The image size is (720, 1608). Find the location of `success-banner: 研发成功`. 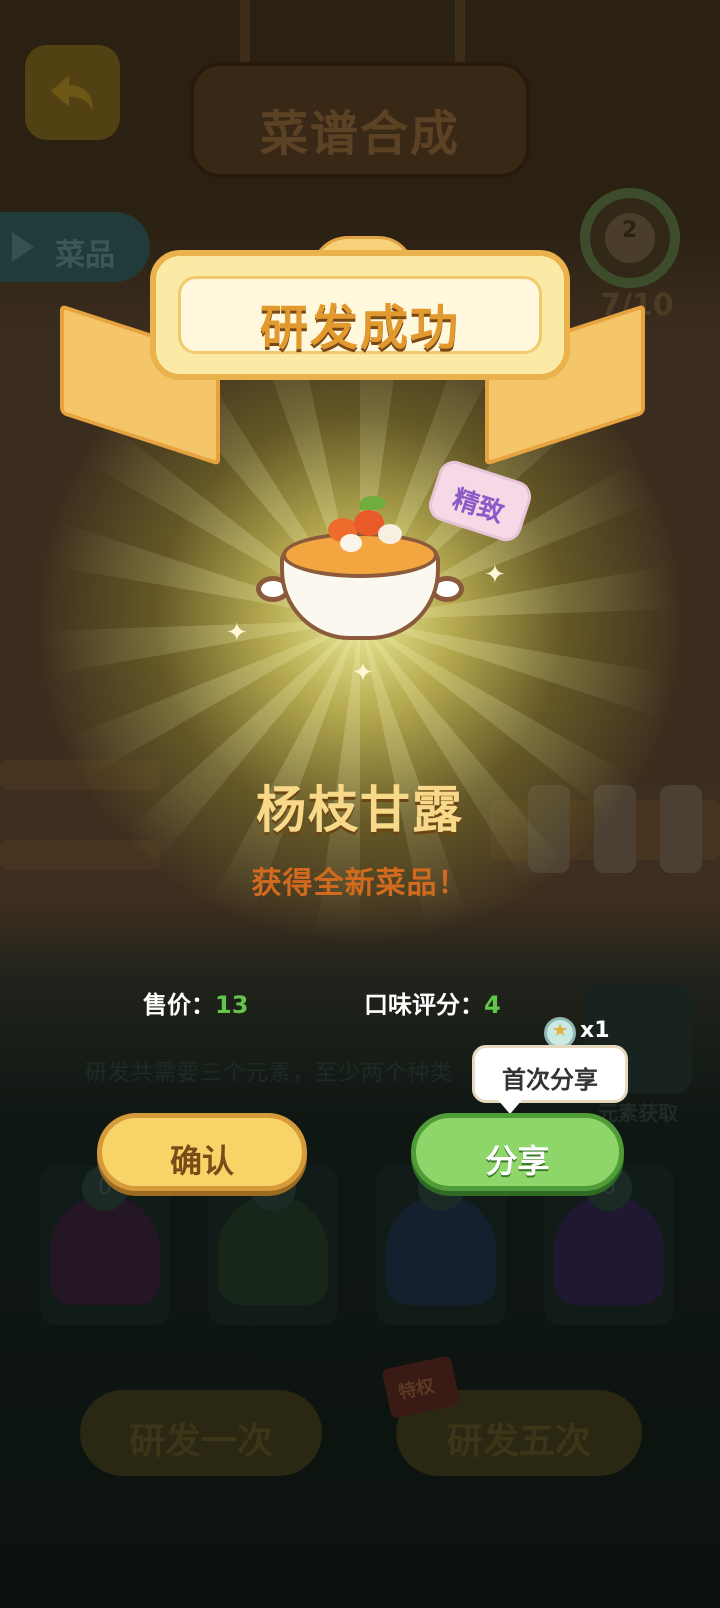

success-banner: 研发成功 is located at coordinates (360, 315).